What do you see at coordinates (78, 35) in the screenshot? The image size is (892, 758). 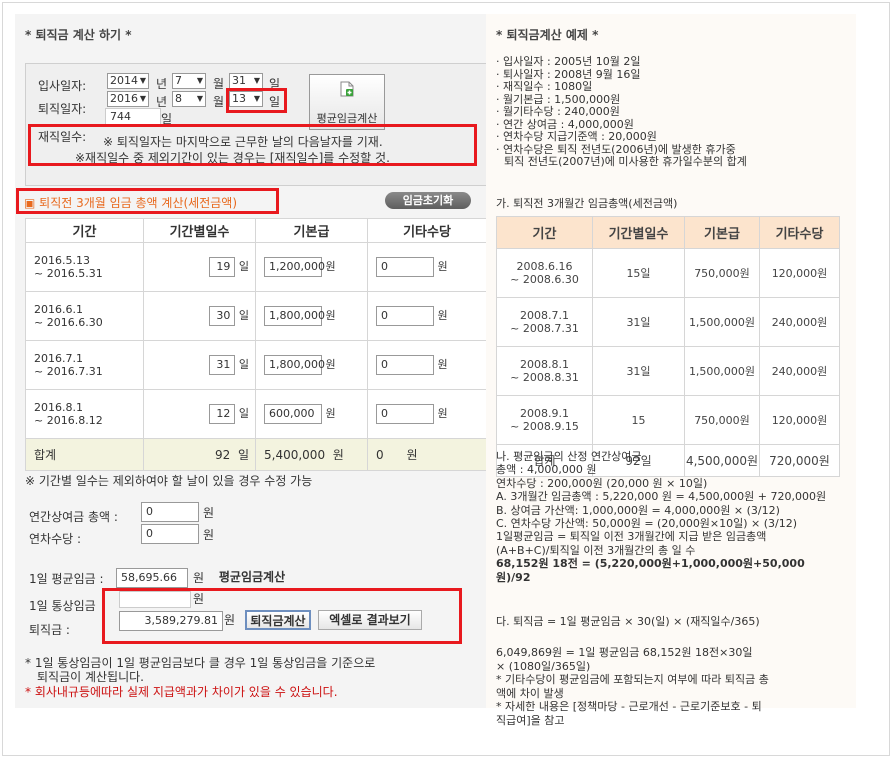 I see `calculator-title: * 퇴직금 계산 하기 *` at bounding box center [78, 35].